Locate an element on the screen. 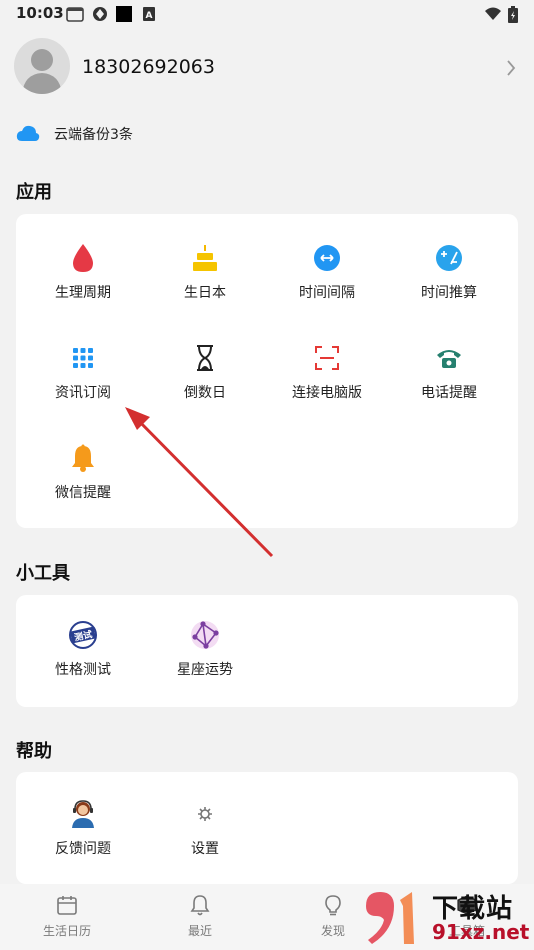 The width and height of the screenshot is (534, 950). app-item-news: 资讯订阅 is located at coordinates (83, 372).